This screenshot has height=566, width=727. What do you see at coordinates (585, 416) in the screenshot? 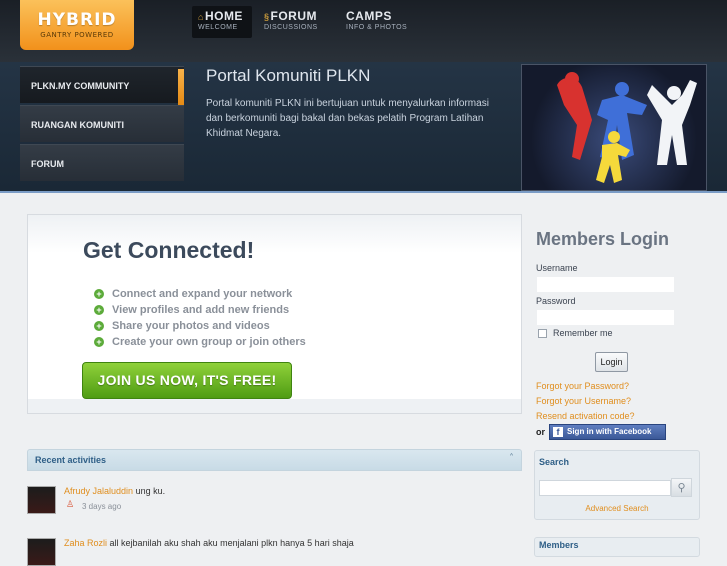
I see `resend-activation-link: Resend activation code?` at bounding box center [585, 416].